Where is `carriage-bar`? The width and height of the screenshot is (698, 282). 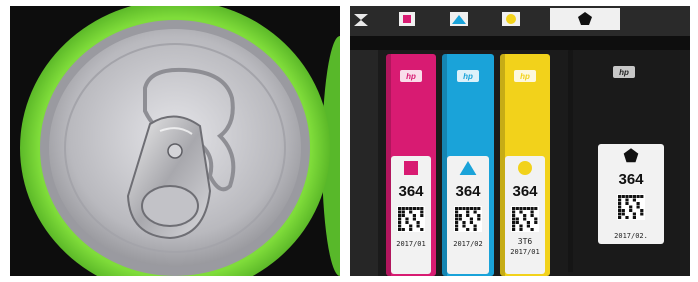 carriage-bar is located at coordinates (520, 43).